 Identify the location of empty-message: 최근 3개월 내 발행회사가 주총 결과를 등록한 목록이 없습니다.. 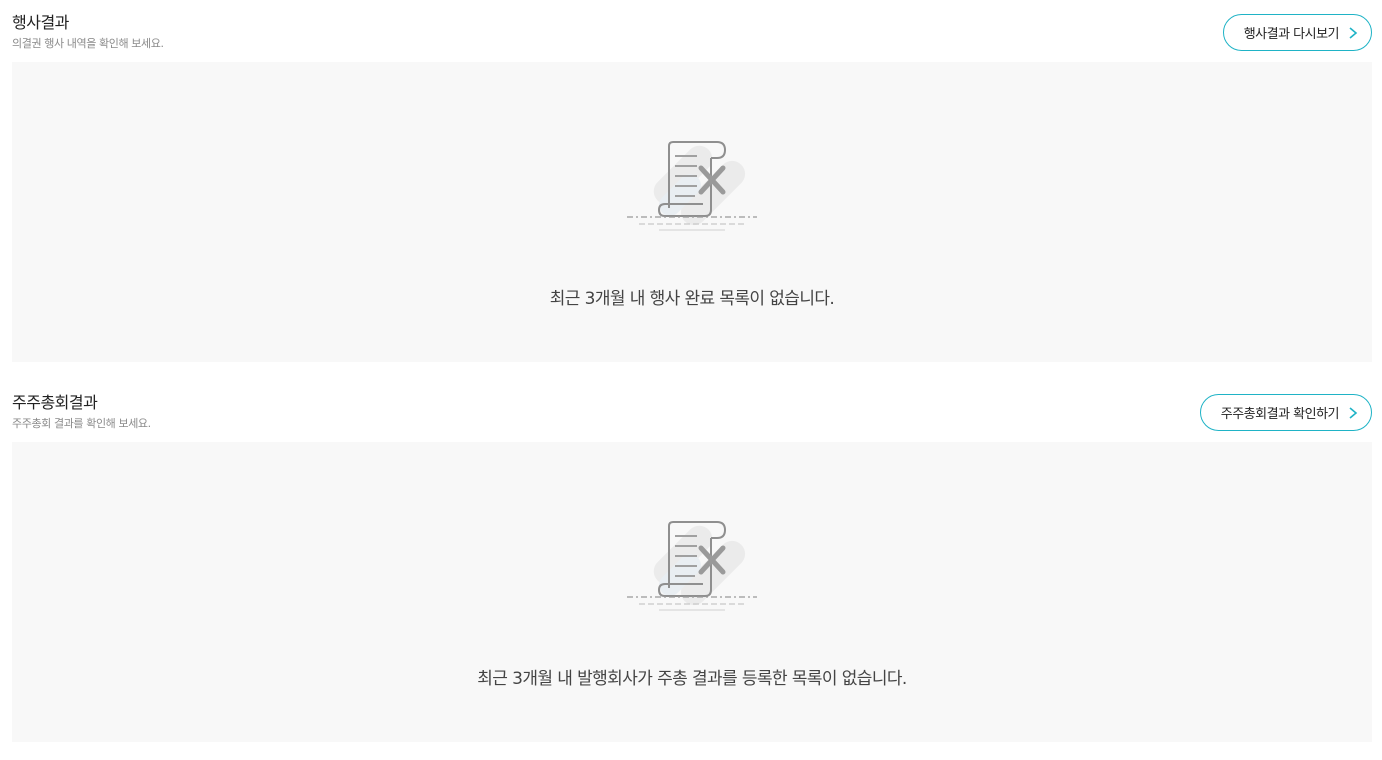
(692, 679).